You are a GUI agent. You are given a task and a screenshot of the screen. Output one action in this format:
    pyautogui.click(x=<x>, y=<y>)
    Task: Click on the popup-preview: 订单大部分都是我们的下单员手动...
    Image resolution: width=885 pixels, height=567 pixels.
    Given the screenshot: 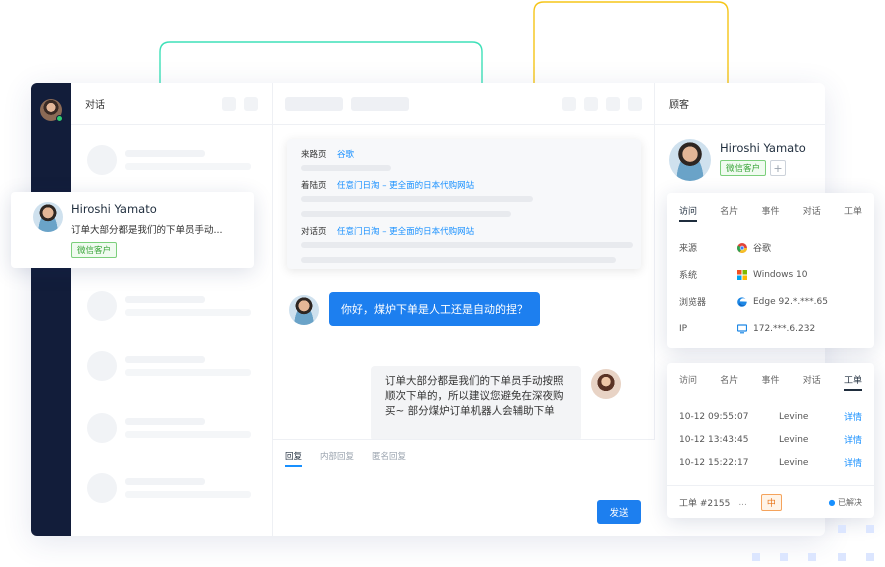 What is the action you would take?
    pyautogui.click(x=147, y=230)
    